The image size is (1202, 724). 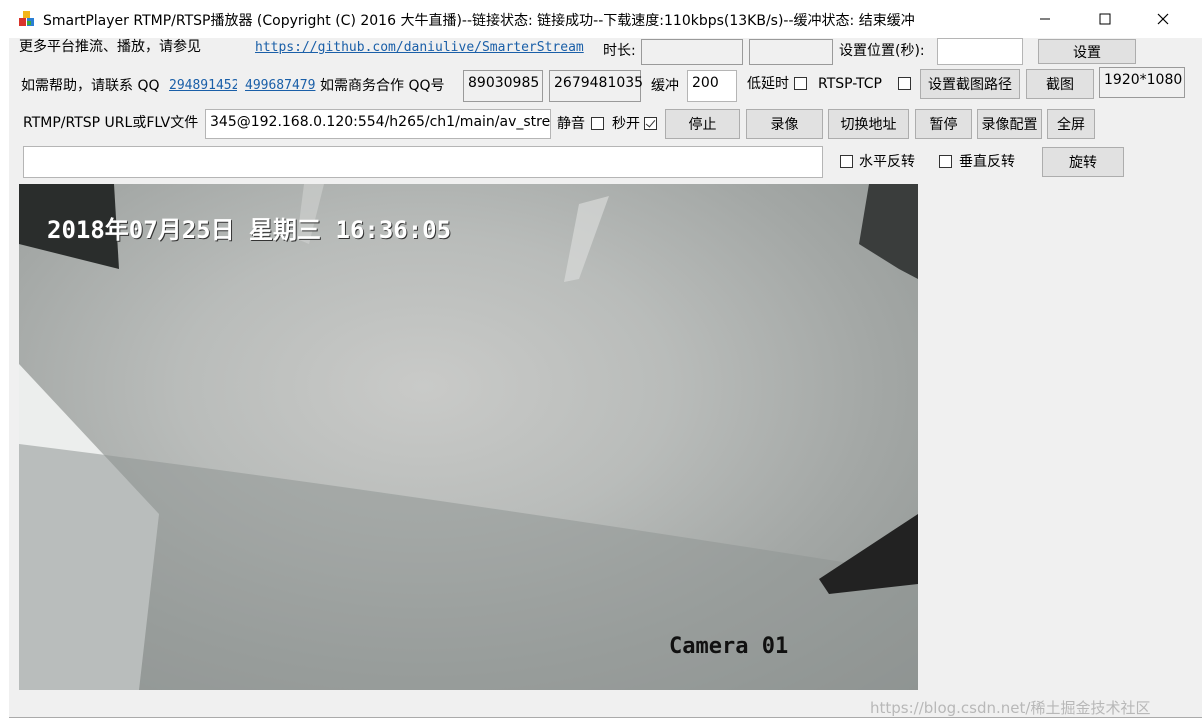 What do you see at coordinates (596, 86) in the screenshot?
I see `business-qq-2: 2679481035` at bounding box center [596, 86].